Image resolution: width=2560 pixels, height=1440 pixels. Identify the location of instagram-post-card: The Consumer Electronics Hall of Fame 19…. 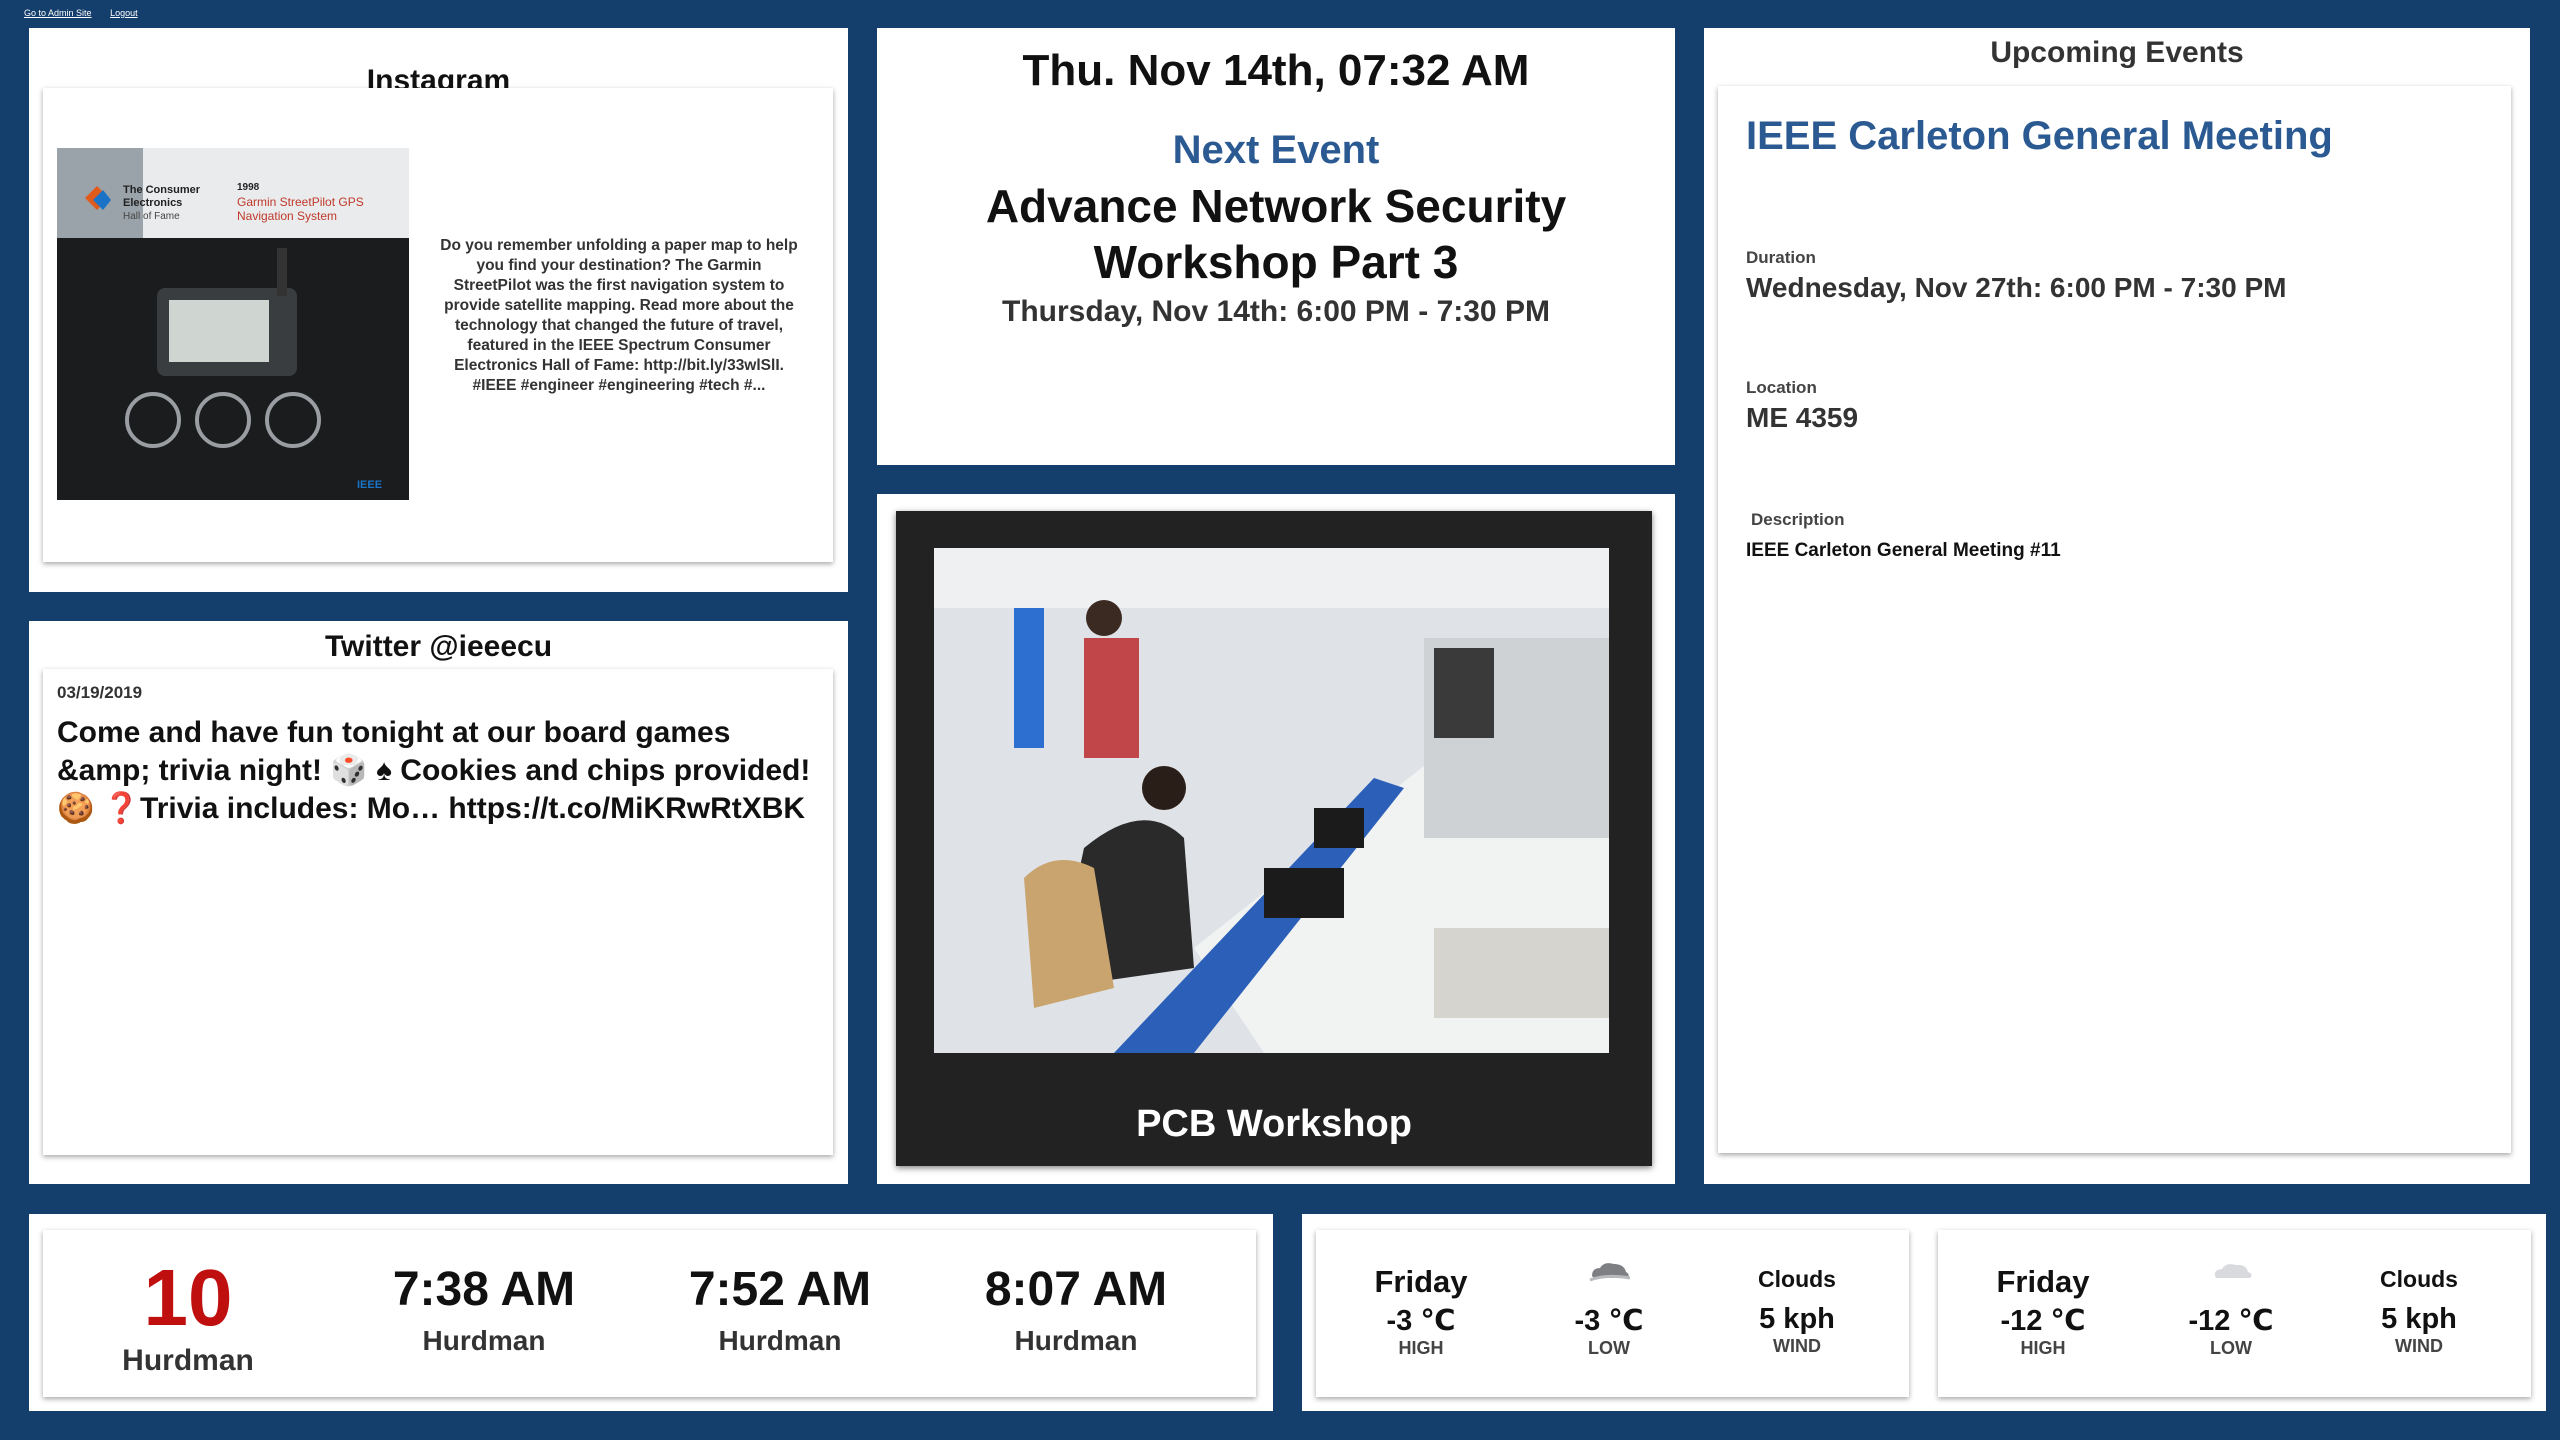
(438, 325).